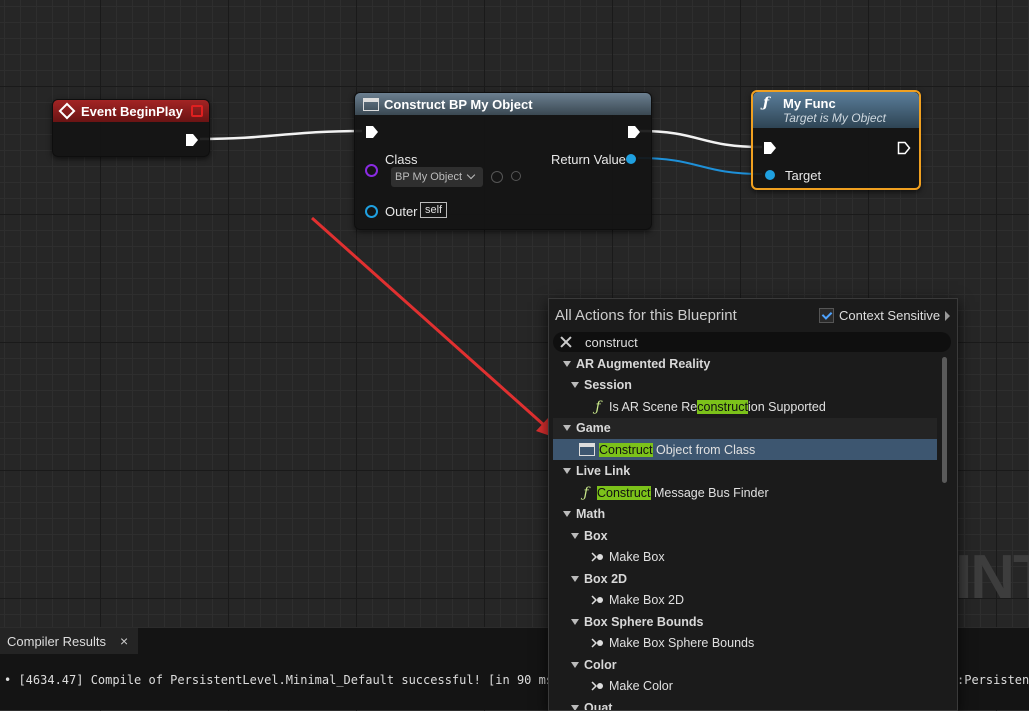 Image resolution: width=1029 pixels, height=711 pixels. Describe the element at coordinates (497, 177) in the screenshot. I see `use-selected-icon` at that location.